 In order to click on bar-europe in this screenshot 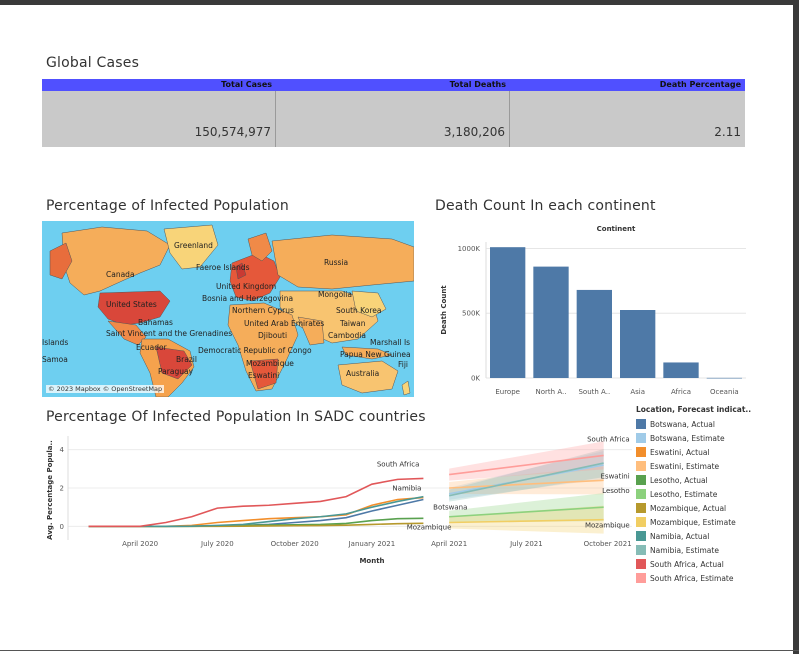, I will do `click(508, 312)`.